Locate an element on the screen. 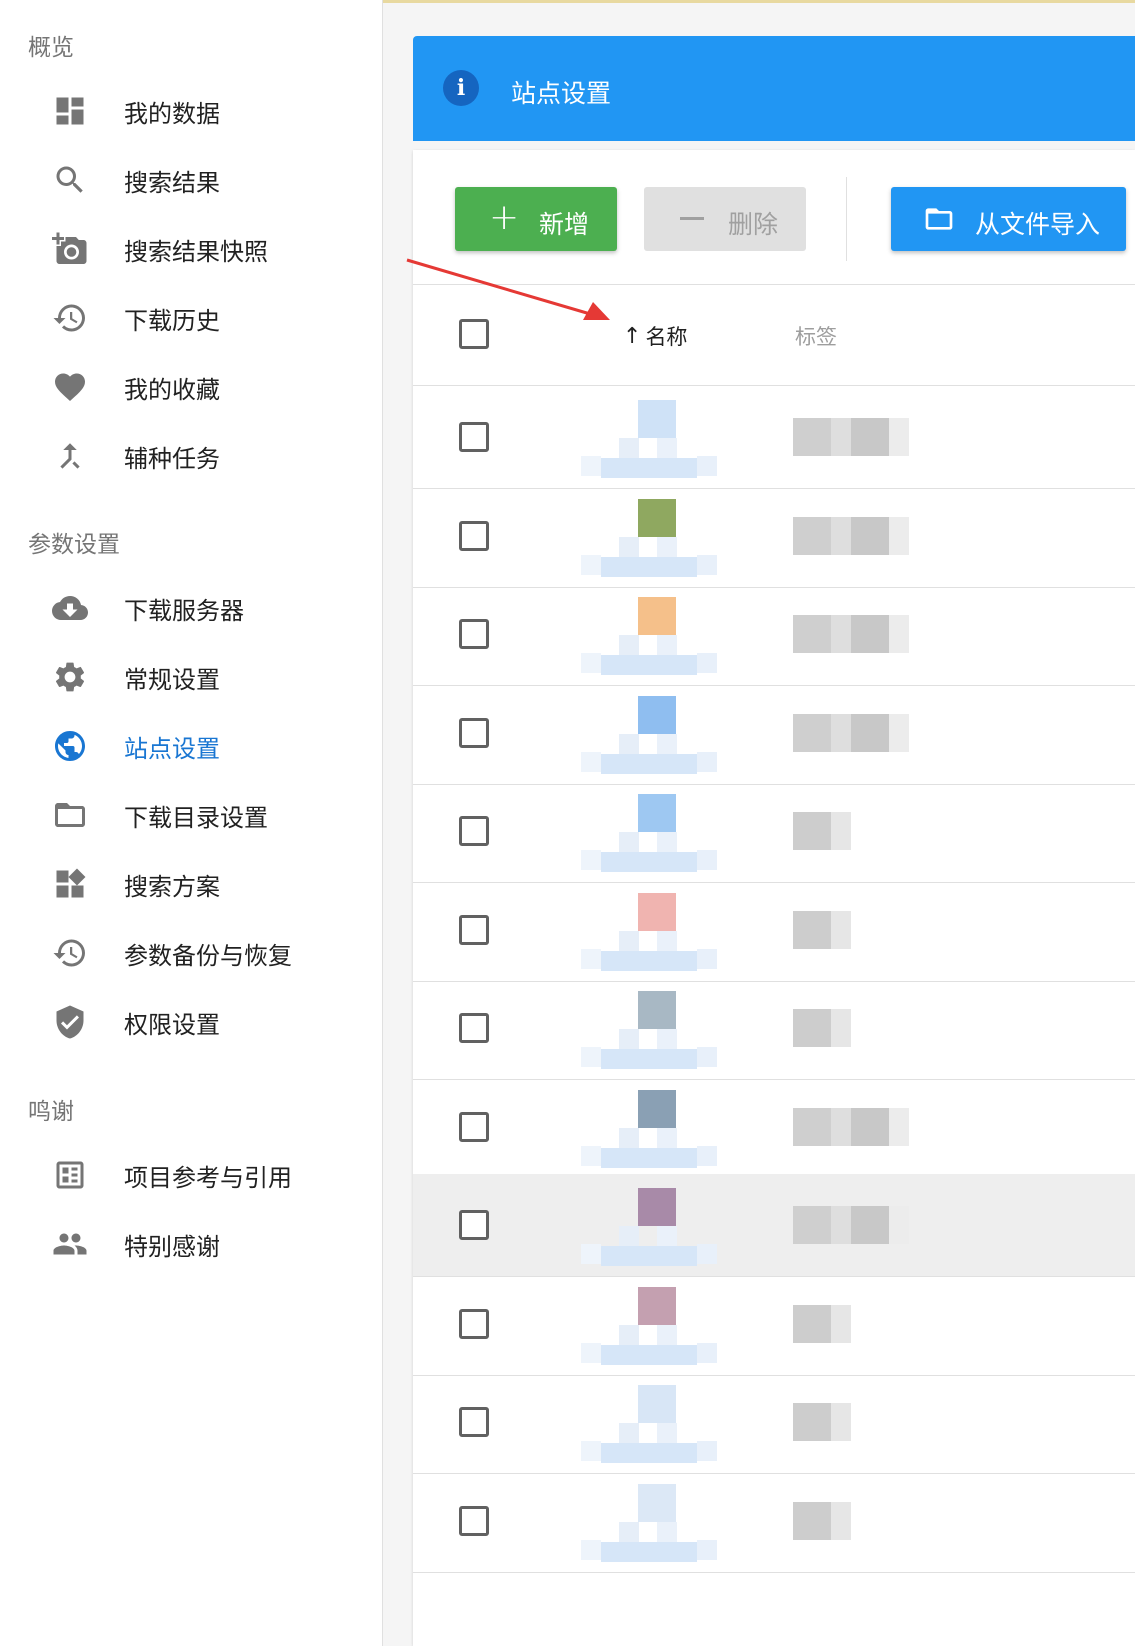  column-header-tag: 标签 is located at coordinates (816, 336).